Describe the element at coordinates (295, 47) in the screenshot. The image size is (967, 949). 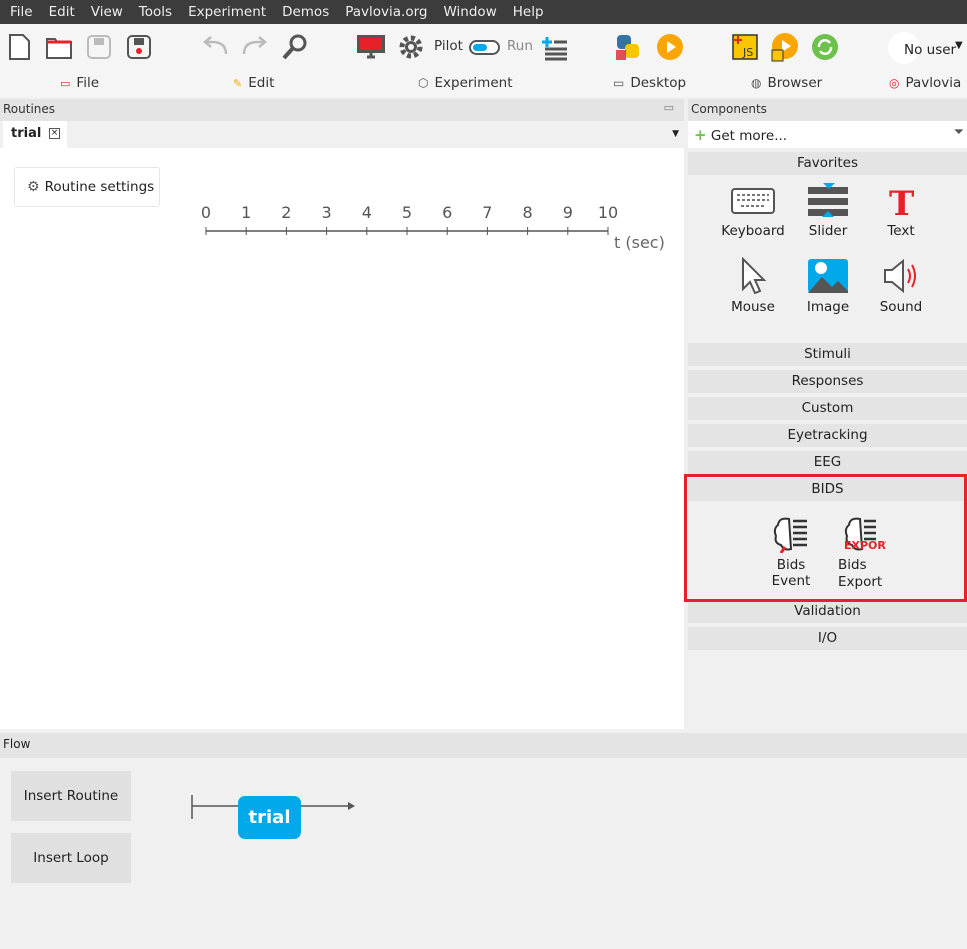
I see `search-icon` at that location.